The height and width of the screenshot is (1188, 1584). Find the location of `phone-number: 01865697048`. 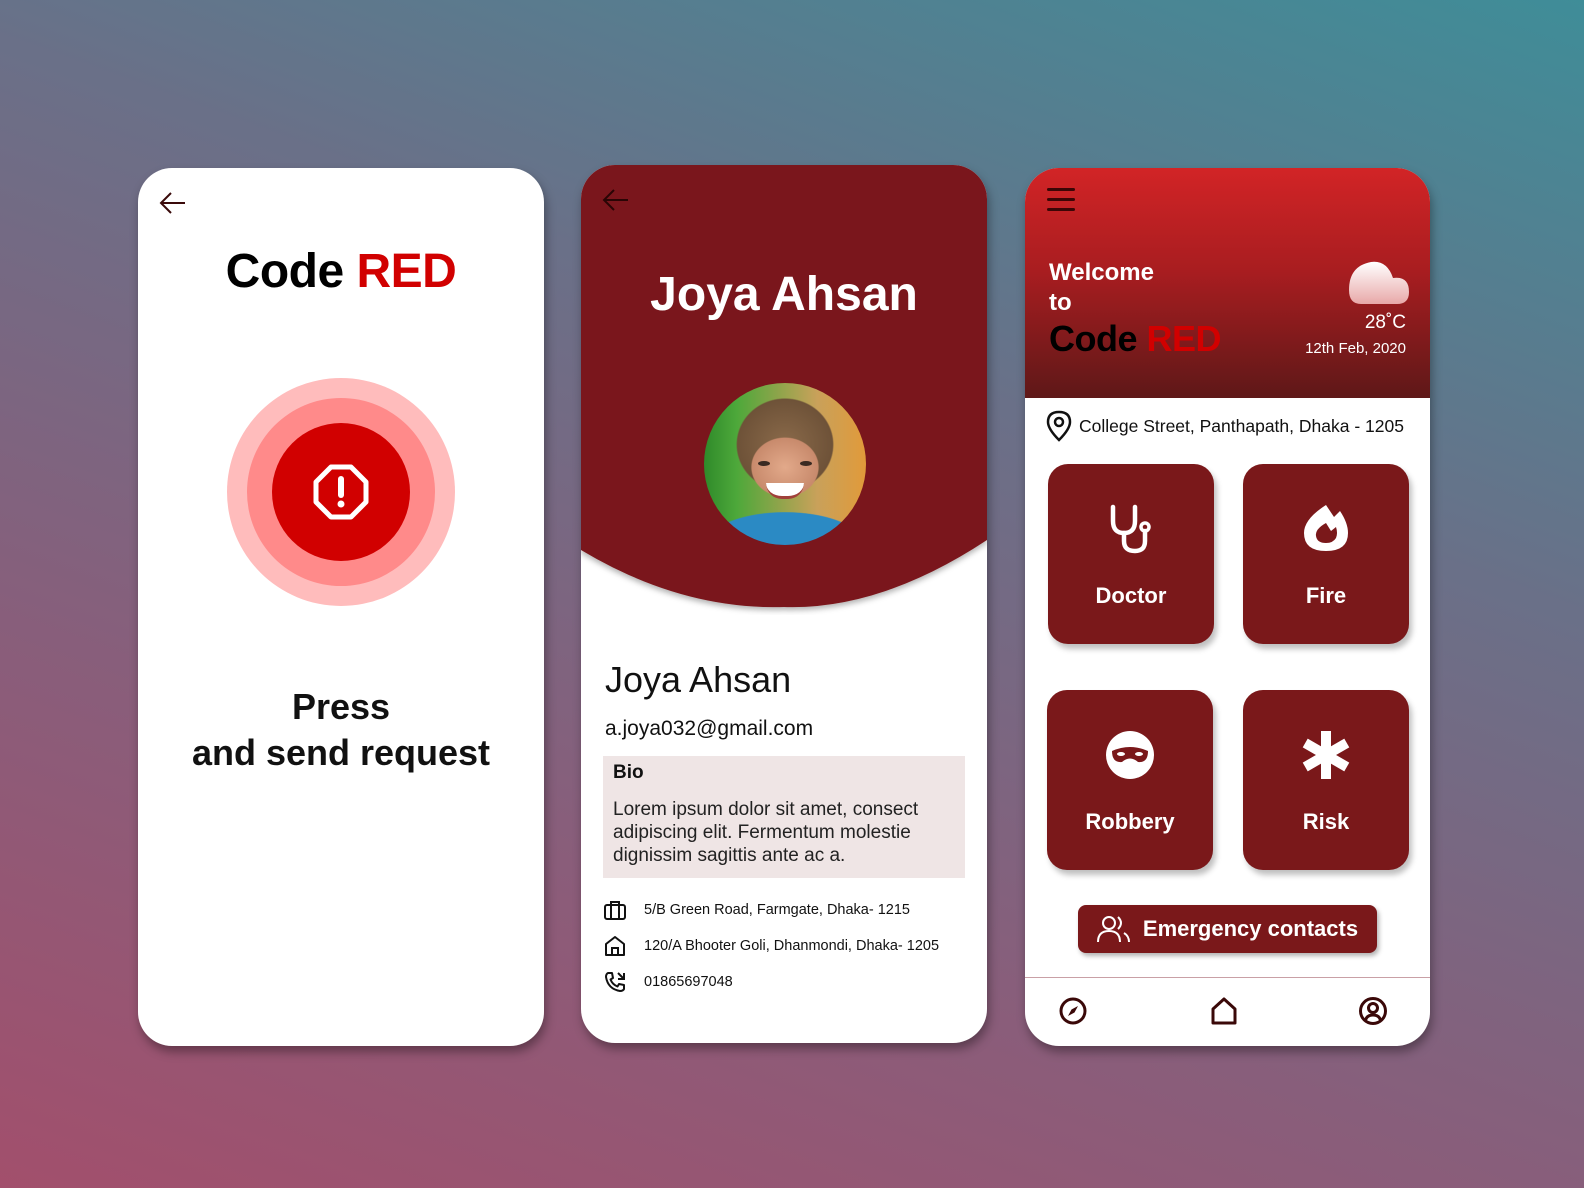

phone-number: 01865697048 is located at coordinates (688, 982).